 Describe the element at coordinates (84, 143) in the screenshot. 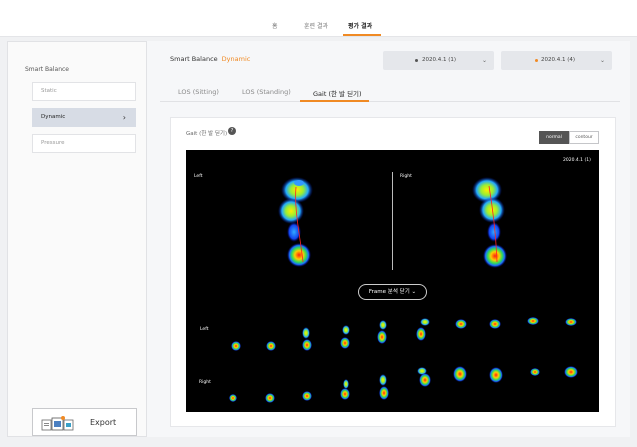

I see `sidebar-item-pressure: Pressure` at that location.